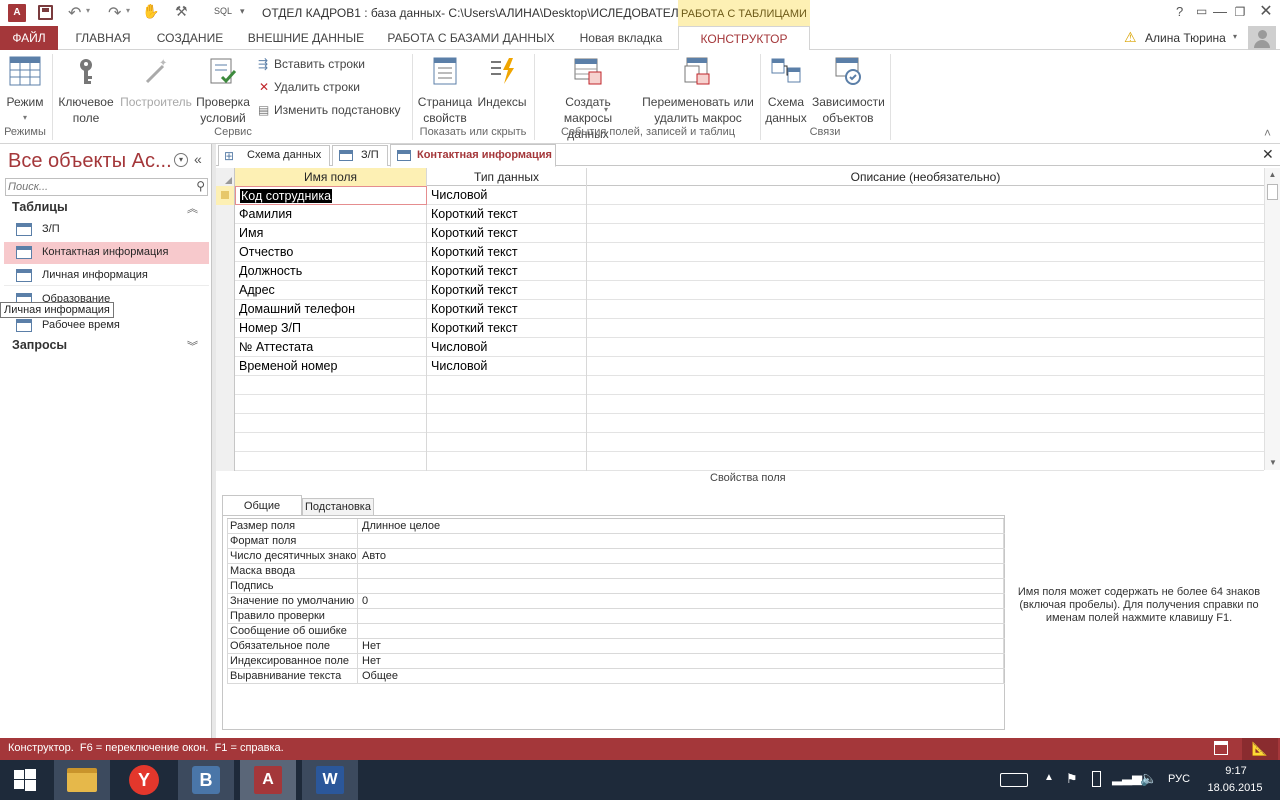 This screenshot has width=1280, height=800. I want to click on signal-icon: ▂▃▅, so click(1127, 778).